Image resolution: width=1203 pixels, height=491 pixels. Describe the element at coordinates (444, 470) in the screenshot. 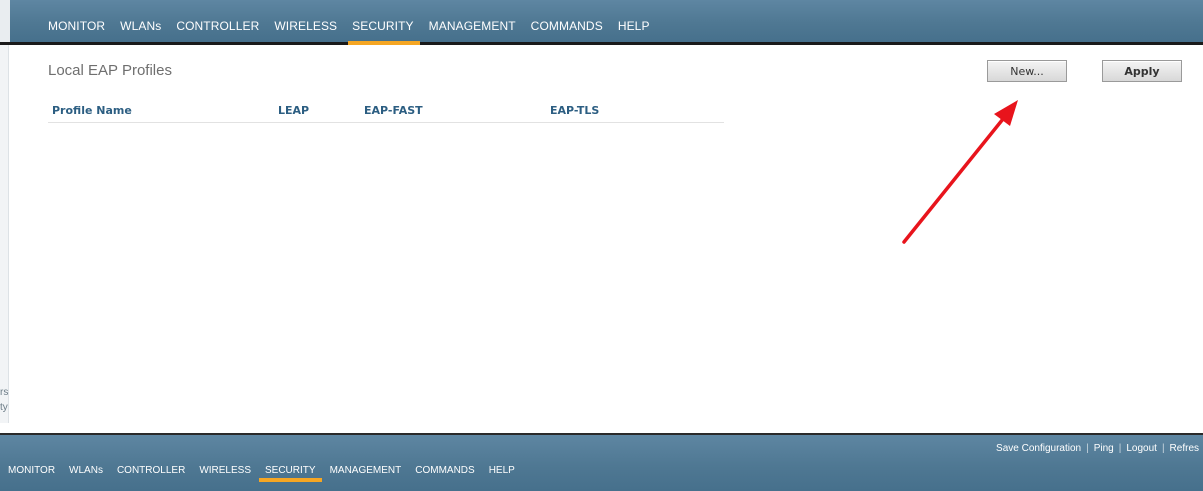

I see `bottom-nav-commands: COMMANDS` at that location.